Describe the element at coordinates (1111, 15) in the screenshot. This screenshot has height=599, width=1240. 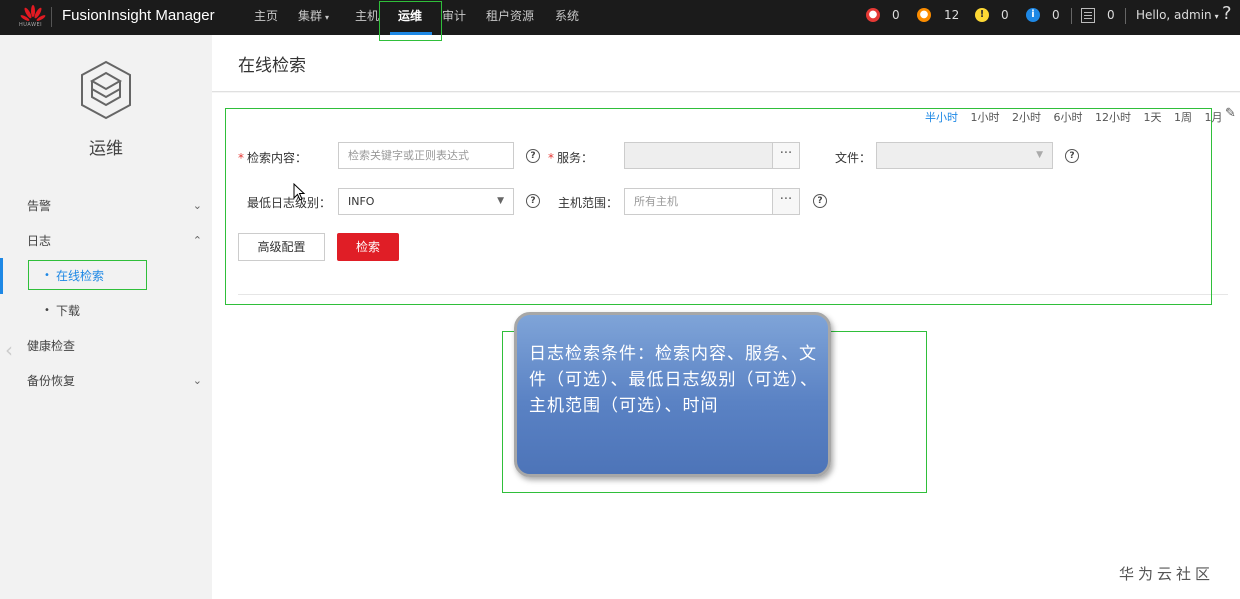
I see `task-count: 0` at that location.